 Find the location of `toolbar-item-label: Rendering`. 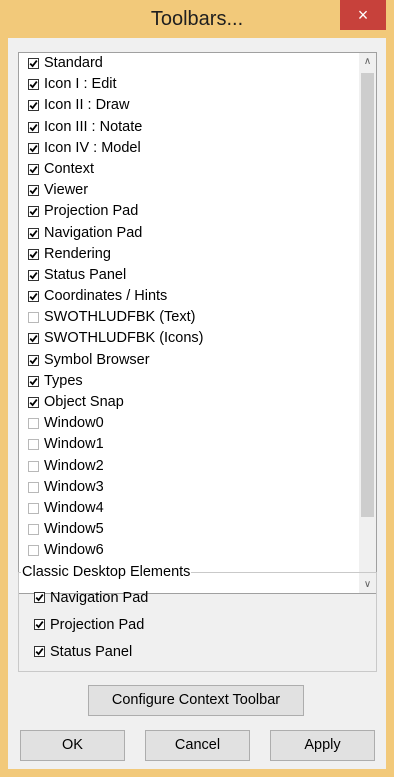

toolbar-item-label: Rendering is located at coordinates (77, 253).